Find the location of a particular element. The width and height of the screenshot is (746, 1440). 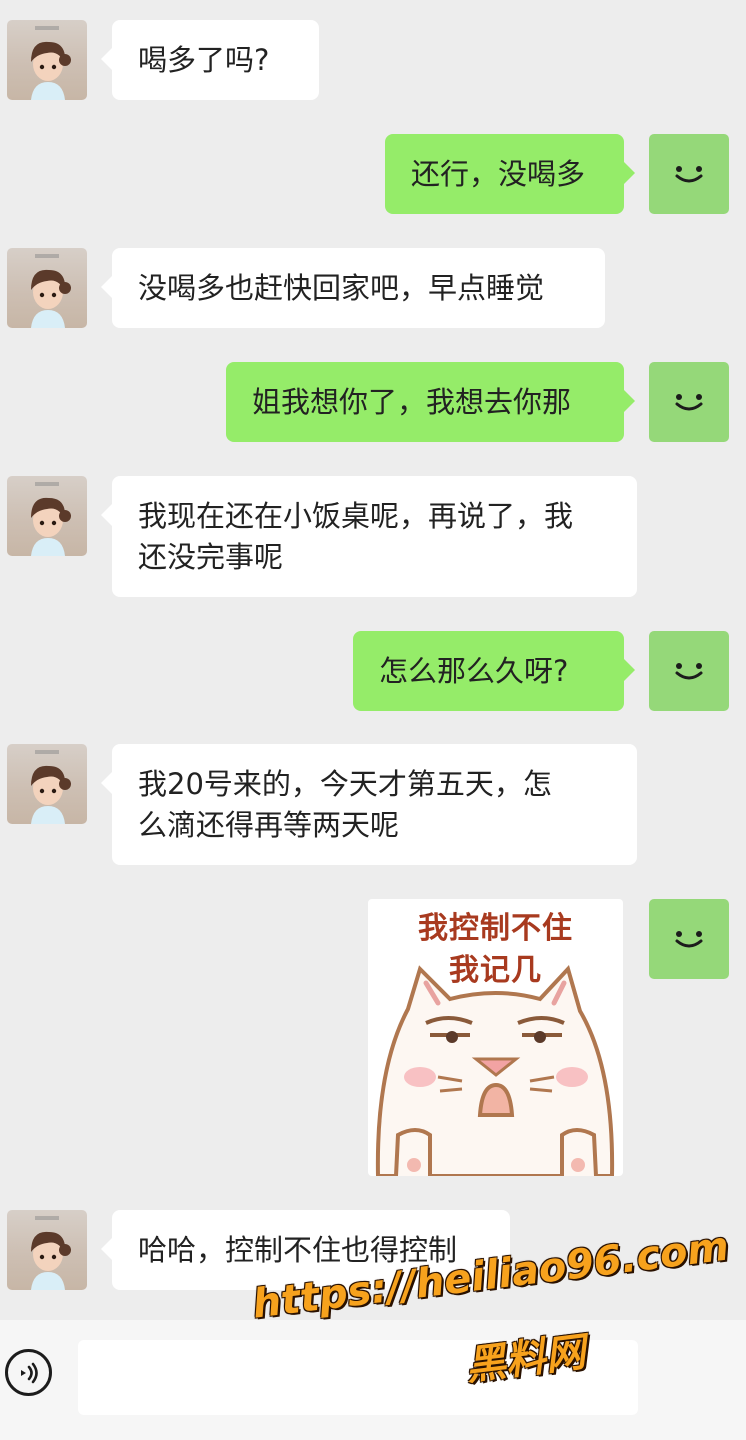

incoming-message-bubble: 没喝多也赶快回家吧，早点睡觉 is located at coordinates (353, 288).